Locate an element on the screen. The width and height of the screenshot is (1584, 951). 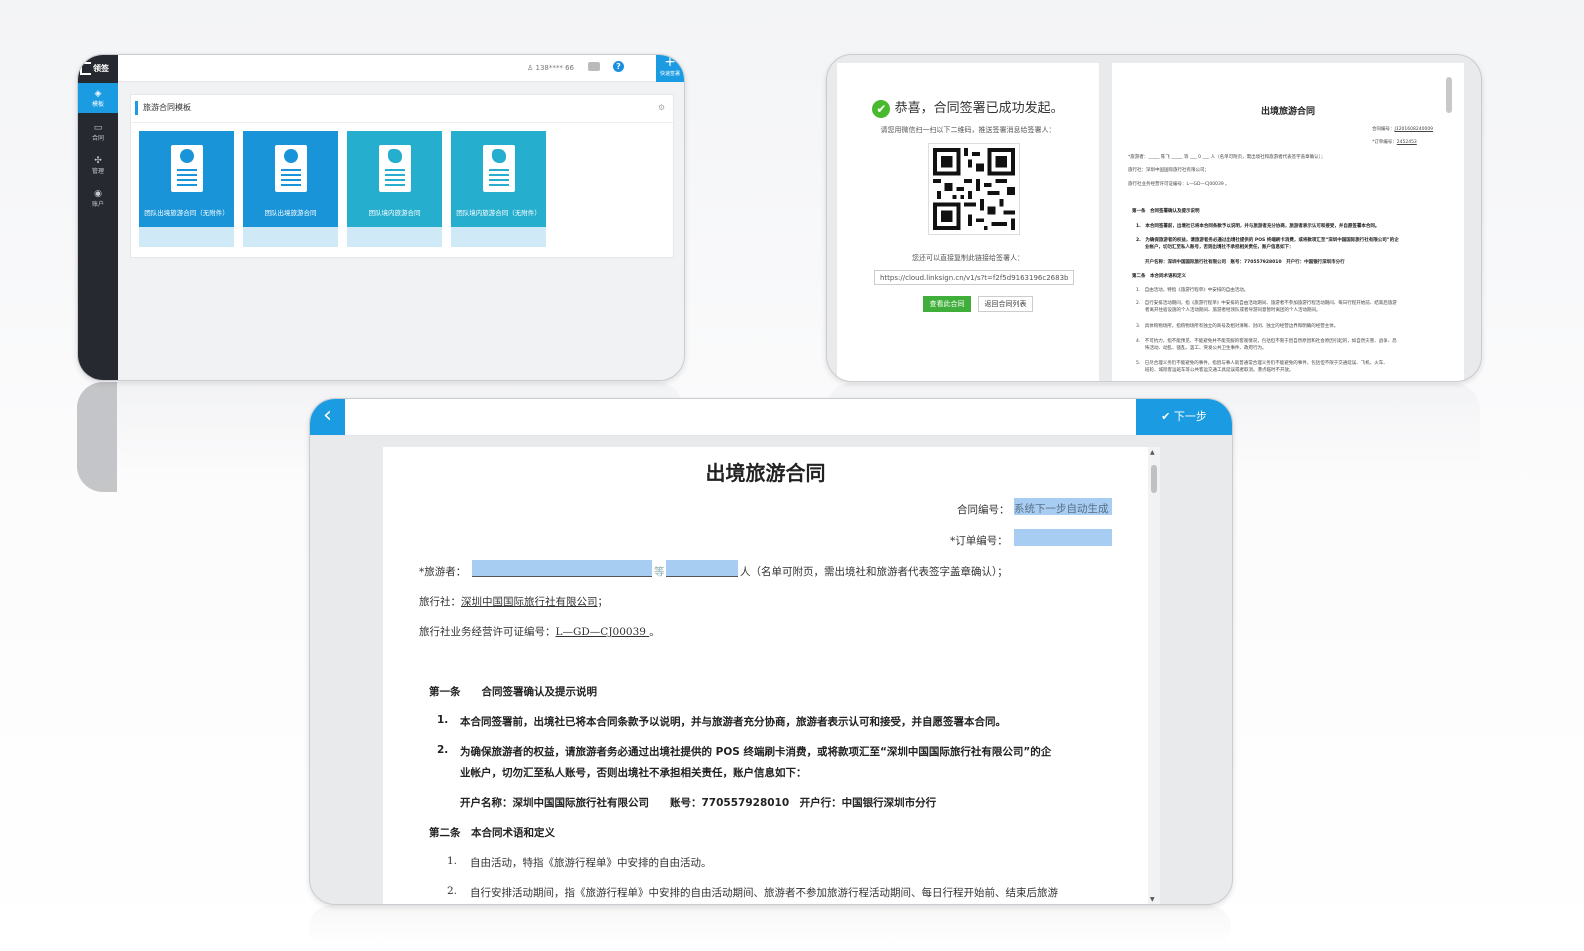
preview-line: 者离开住宿设施的个人活动期间、旅游者经领队或者导游同意暂时离团的个人活动期间。 is located at coordinates (1228, 310).